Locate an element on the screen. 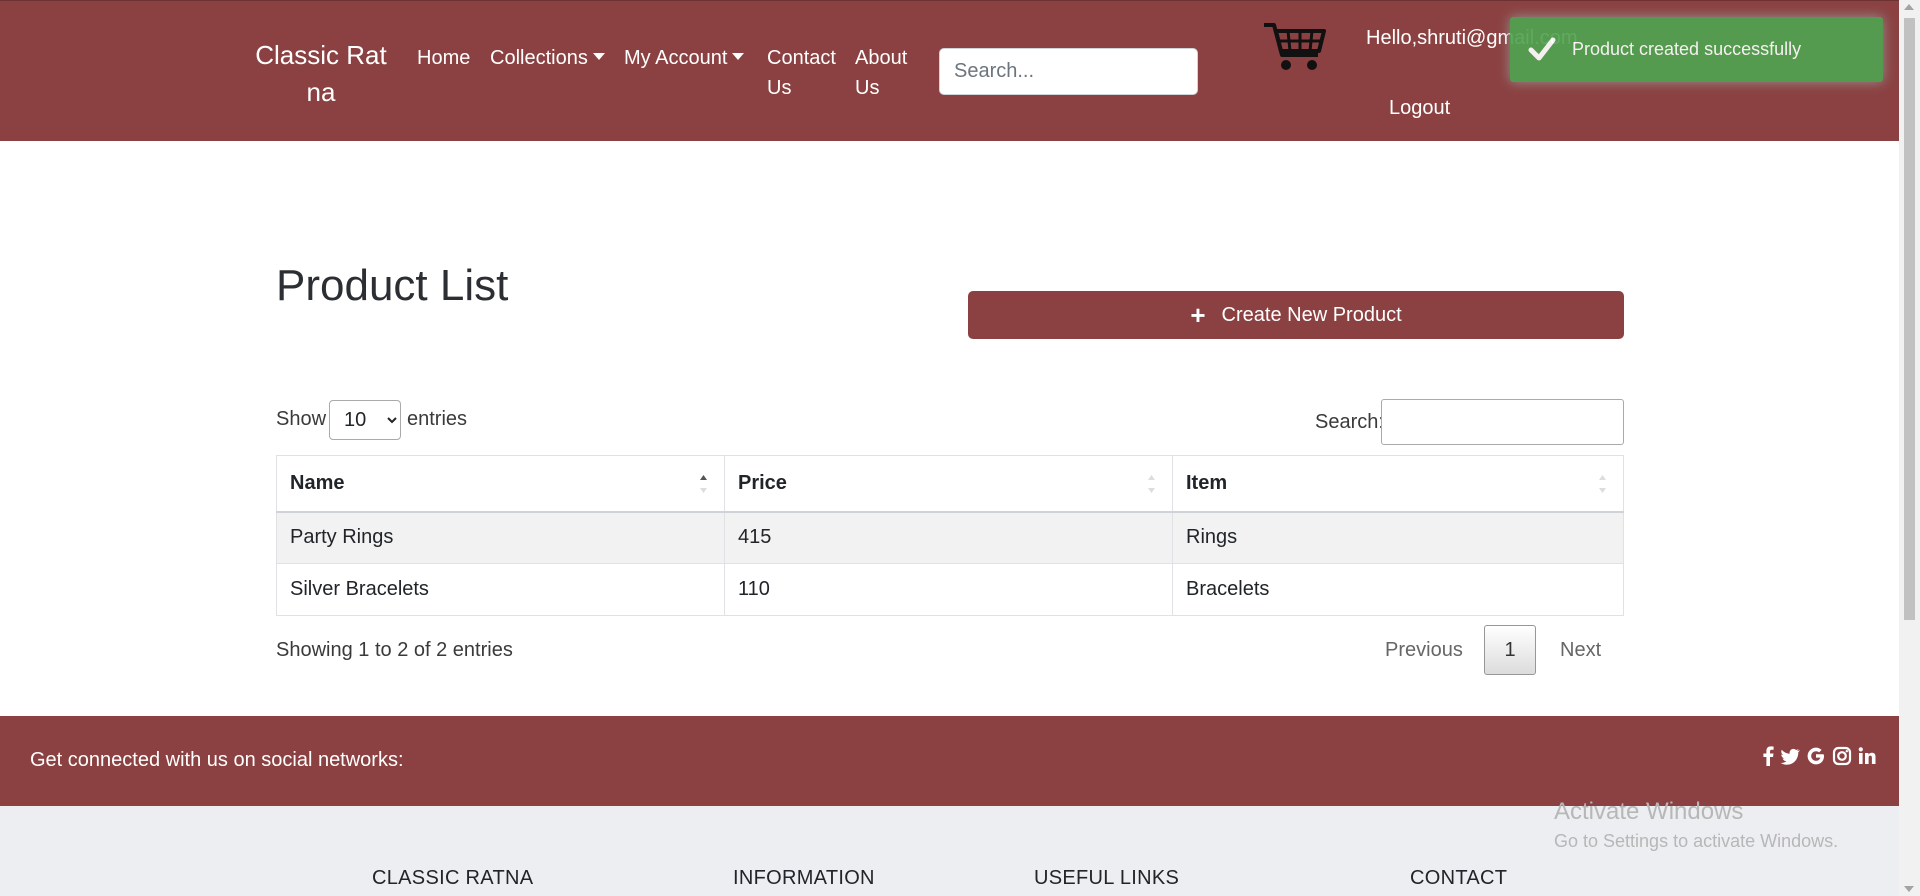  nav-collections-label: Collections is located at coordinates (539, 58).